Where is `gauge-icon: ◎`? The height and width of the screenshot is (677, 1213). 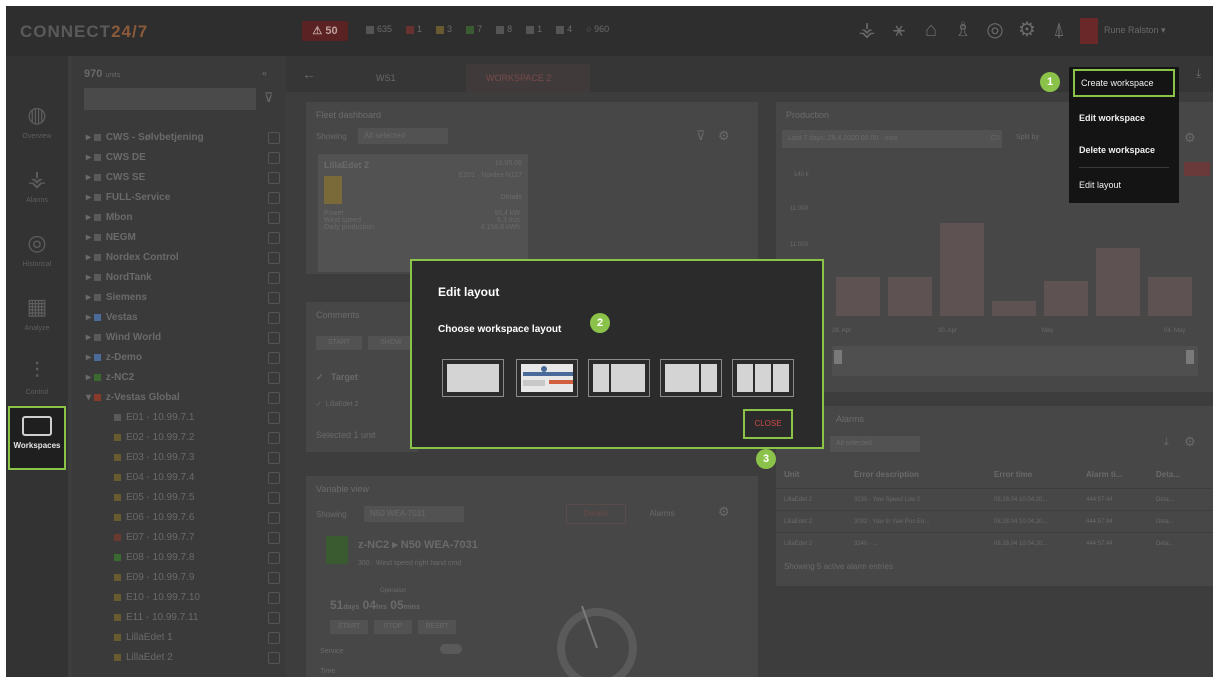
gauge-icon: ◎ is located at coordinates (995, 30).